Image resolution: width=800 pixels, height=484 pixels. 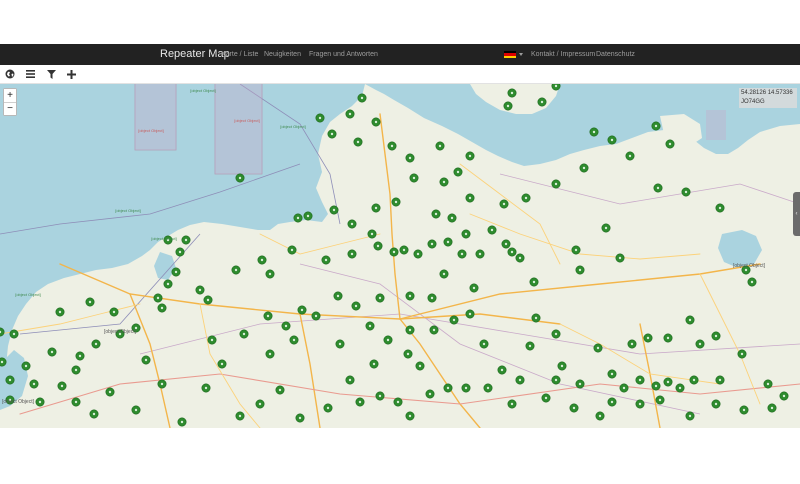 I want to click on app-brand: Repeater Map, so click(x=195, y=54).